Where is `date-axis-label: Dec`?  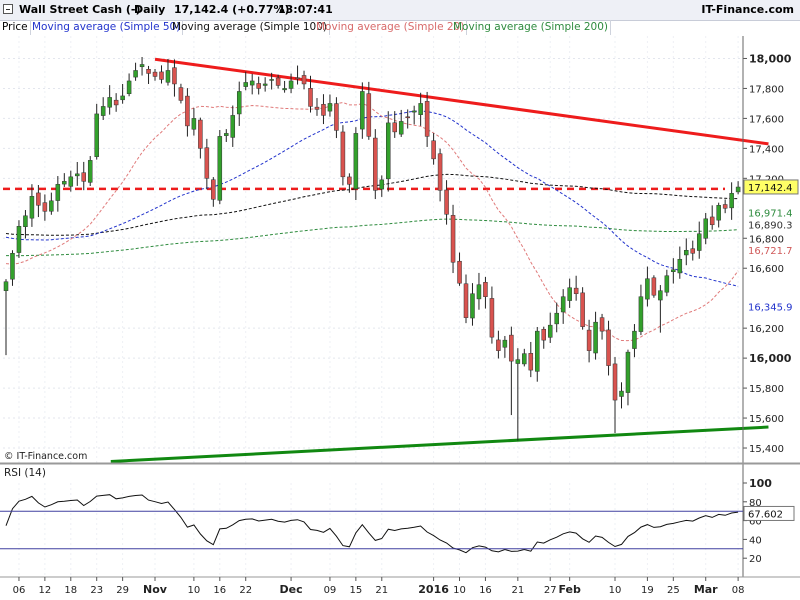
date-axis-label: Dec is located at coordinates (291, 589).